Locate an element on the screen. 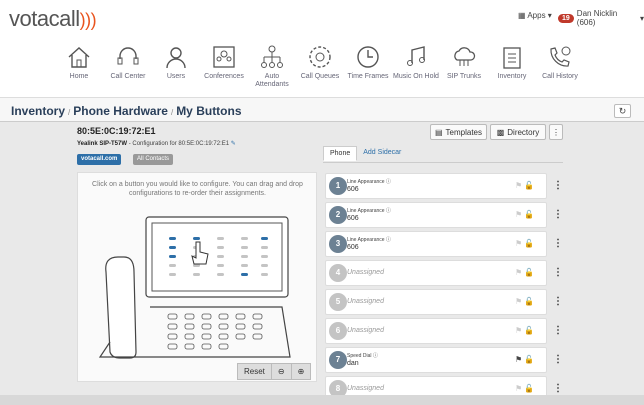 The width and height of the screenshot is (644, 405). nav-conferences: Conferences is located at coordinates (224, 62).